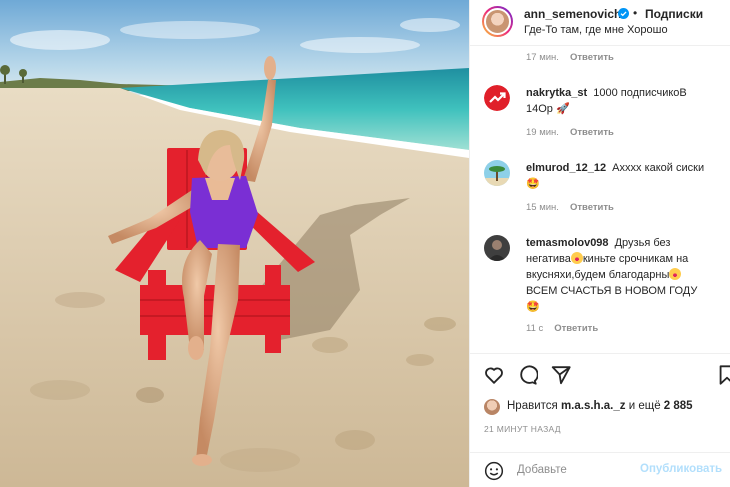 Image resolution: width=730 pixels, height=487 pixels. I want to click on likes-count: 2 885, so click(678, 406).